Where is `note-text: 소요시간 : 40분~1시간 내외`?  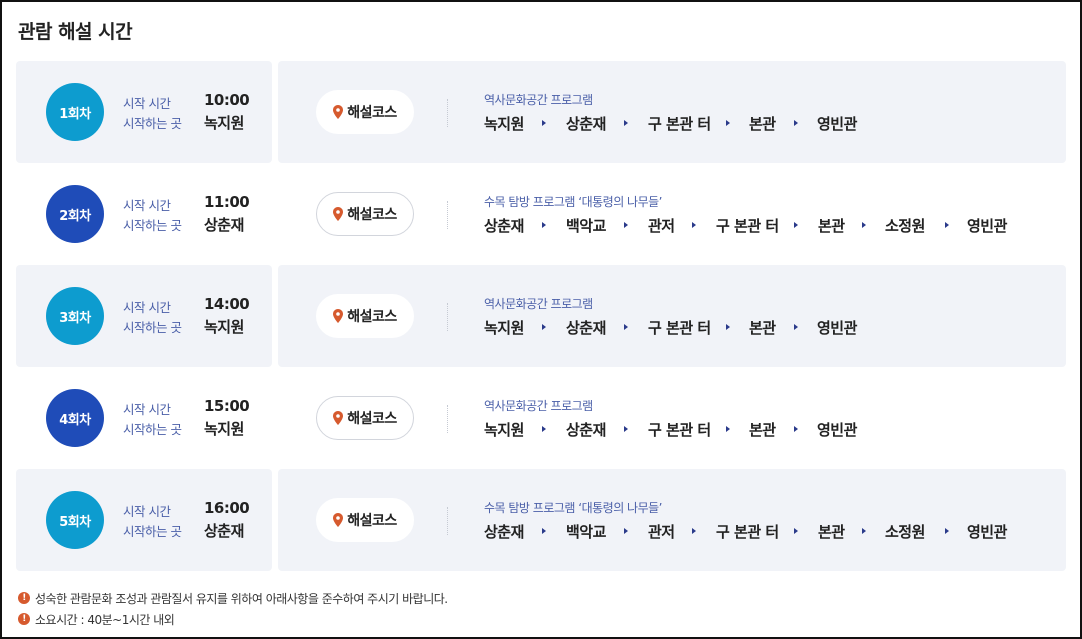 note-text: 소요시간 : 40분~1시간 내외 is located at coordinates (105, 619).